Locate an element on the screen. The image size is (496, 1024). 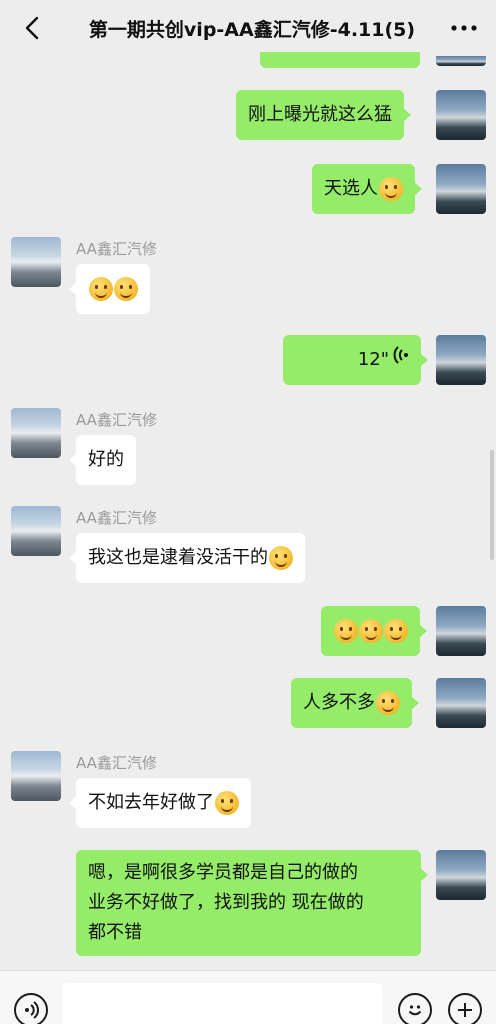
chat-header: 第一期共创vip-AA鑫汇汽修-4.11(5) is located at coordinates (248, 28).